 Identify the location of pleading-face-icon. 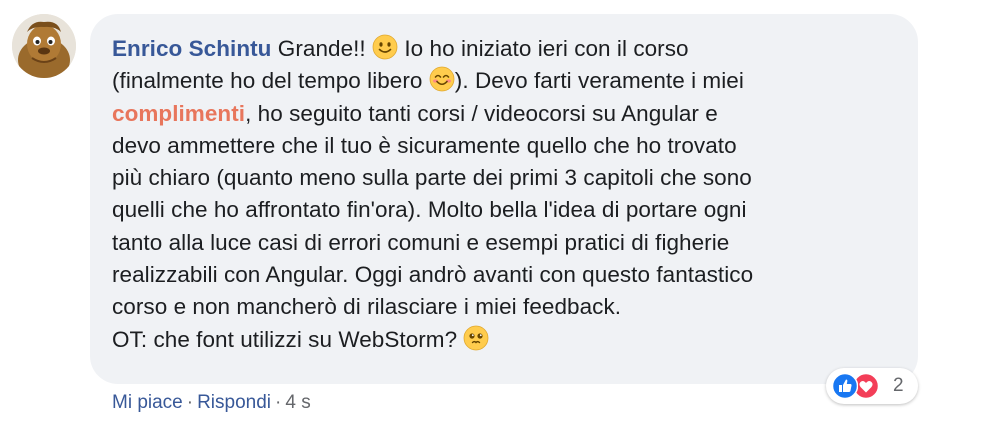
(476, 338).